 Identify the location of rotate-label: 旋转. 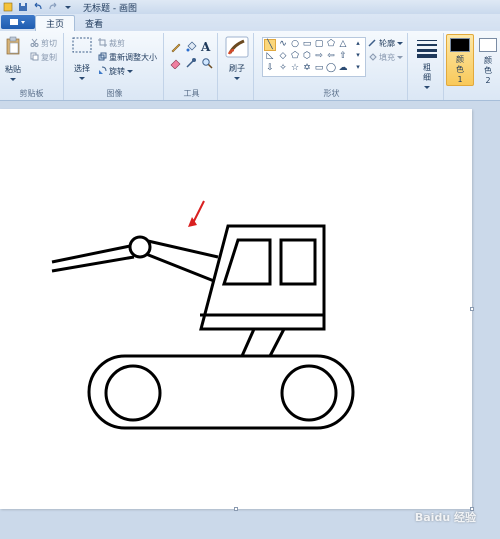
(117, 71).